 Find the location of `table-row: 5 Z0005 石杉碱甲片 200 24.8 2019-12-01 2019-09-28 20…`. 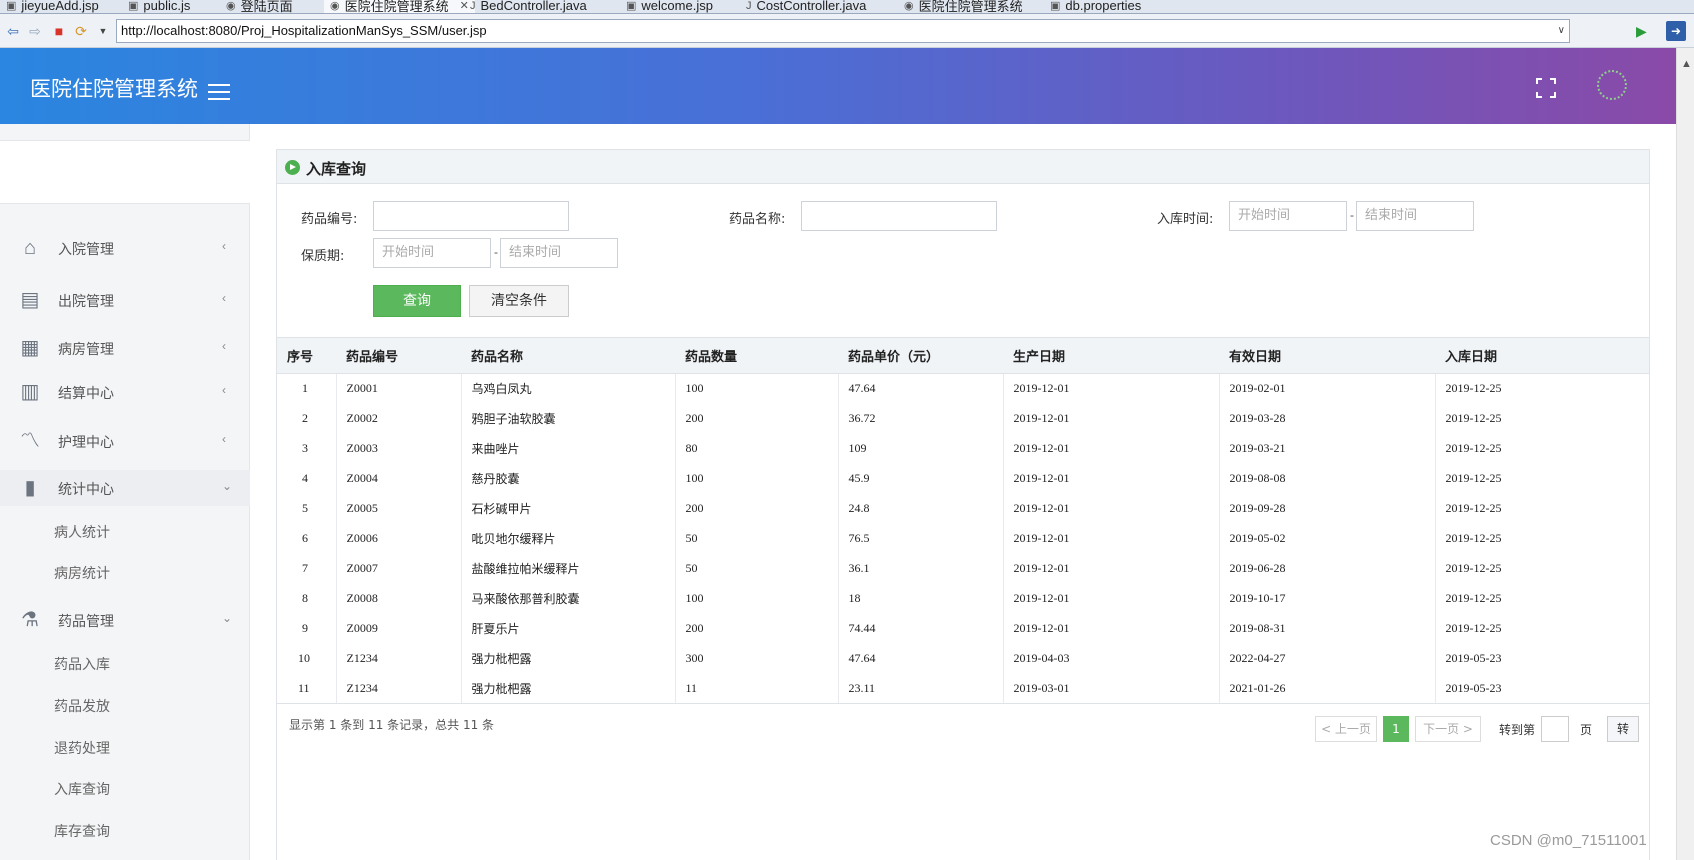

table-row: 5 Z0005 石杉碱甲片 200 24.8 2019-12-01 2019-09-28 20… is located at coordinates (963, 508).